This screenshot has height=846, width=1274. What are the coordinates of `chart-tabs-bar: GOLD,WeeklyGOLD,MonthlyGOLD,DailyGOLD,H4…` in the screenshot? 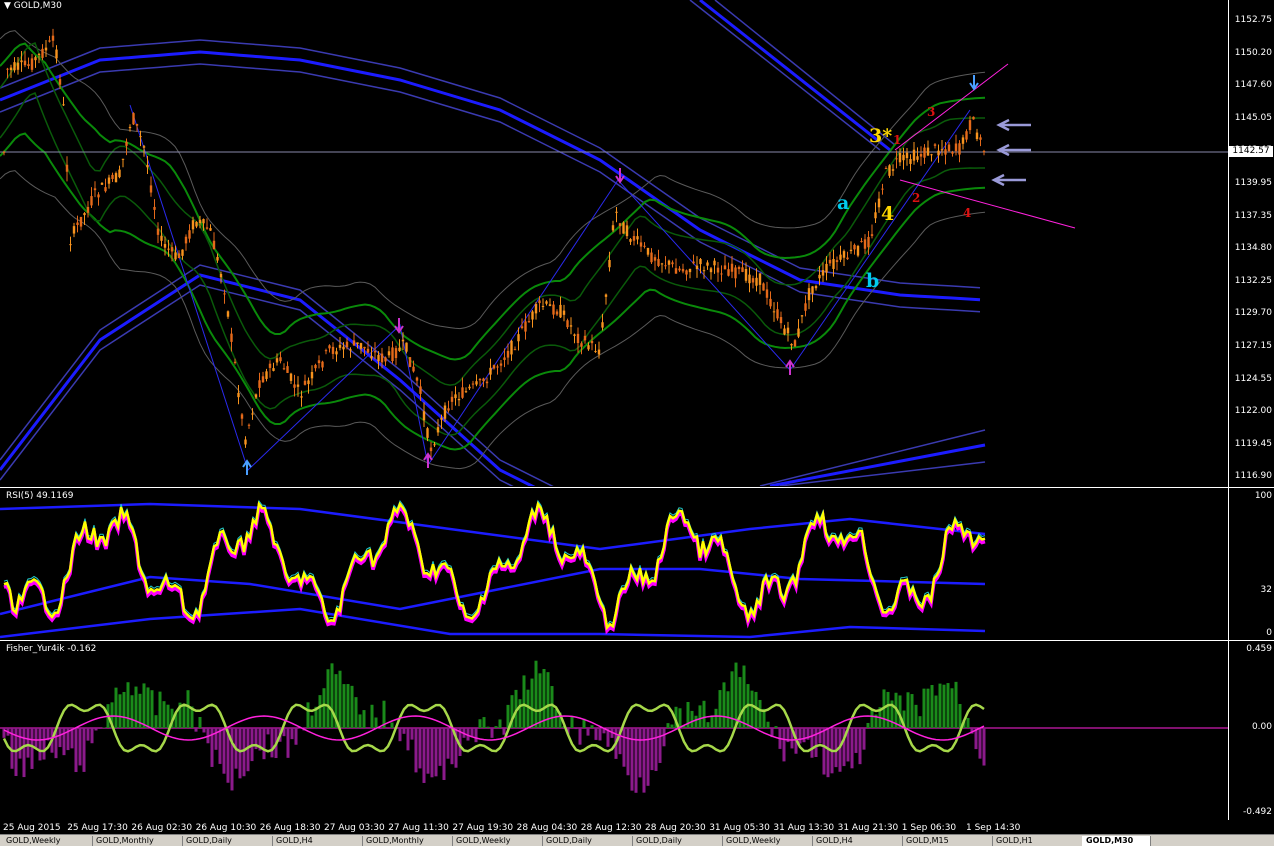 It's located at (637, 840).